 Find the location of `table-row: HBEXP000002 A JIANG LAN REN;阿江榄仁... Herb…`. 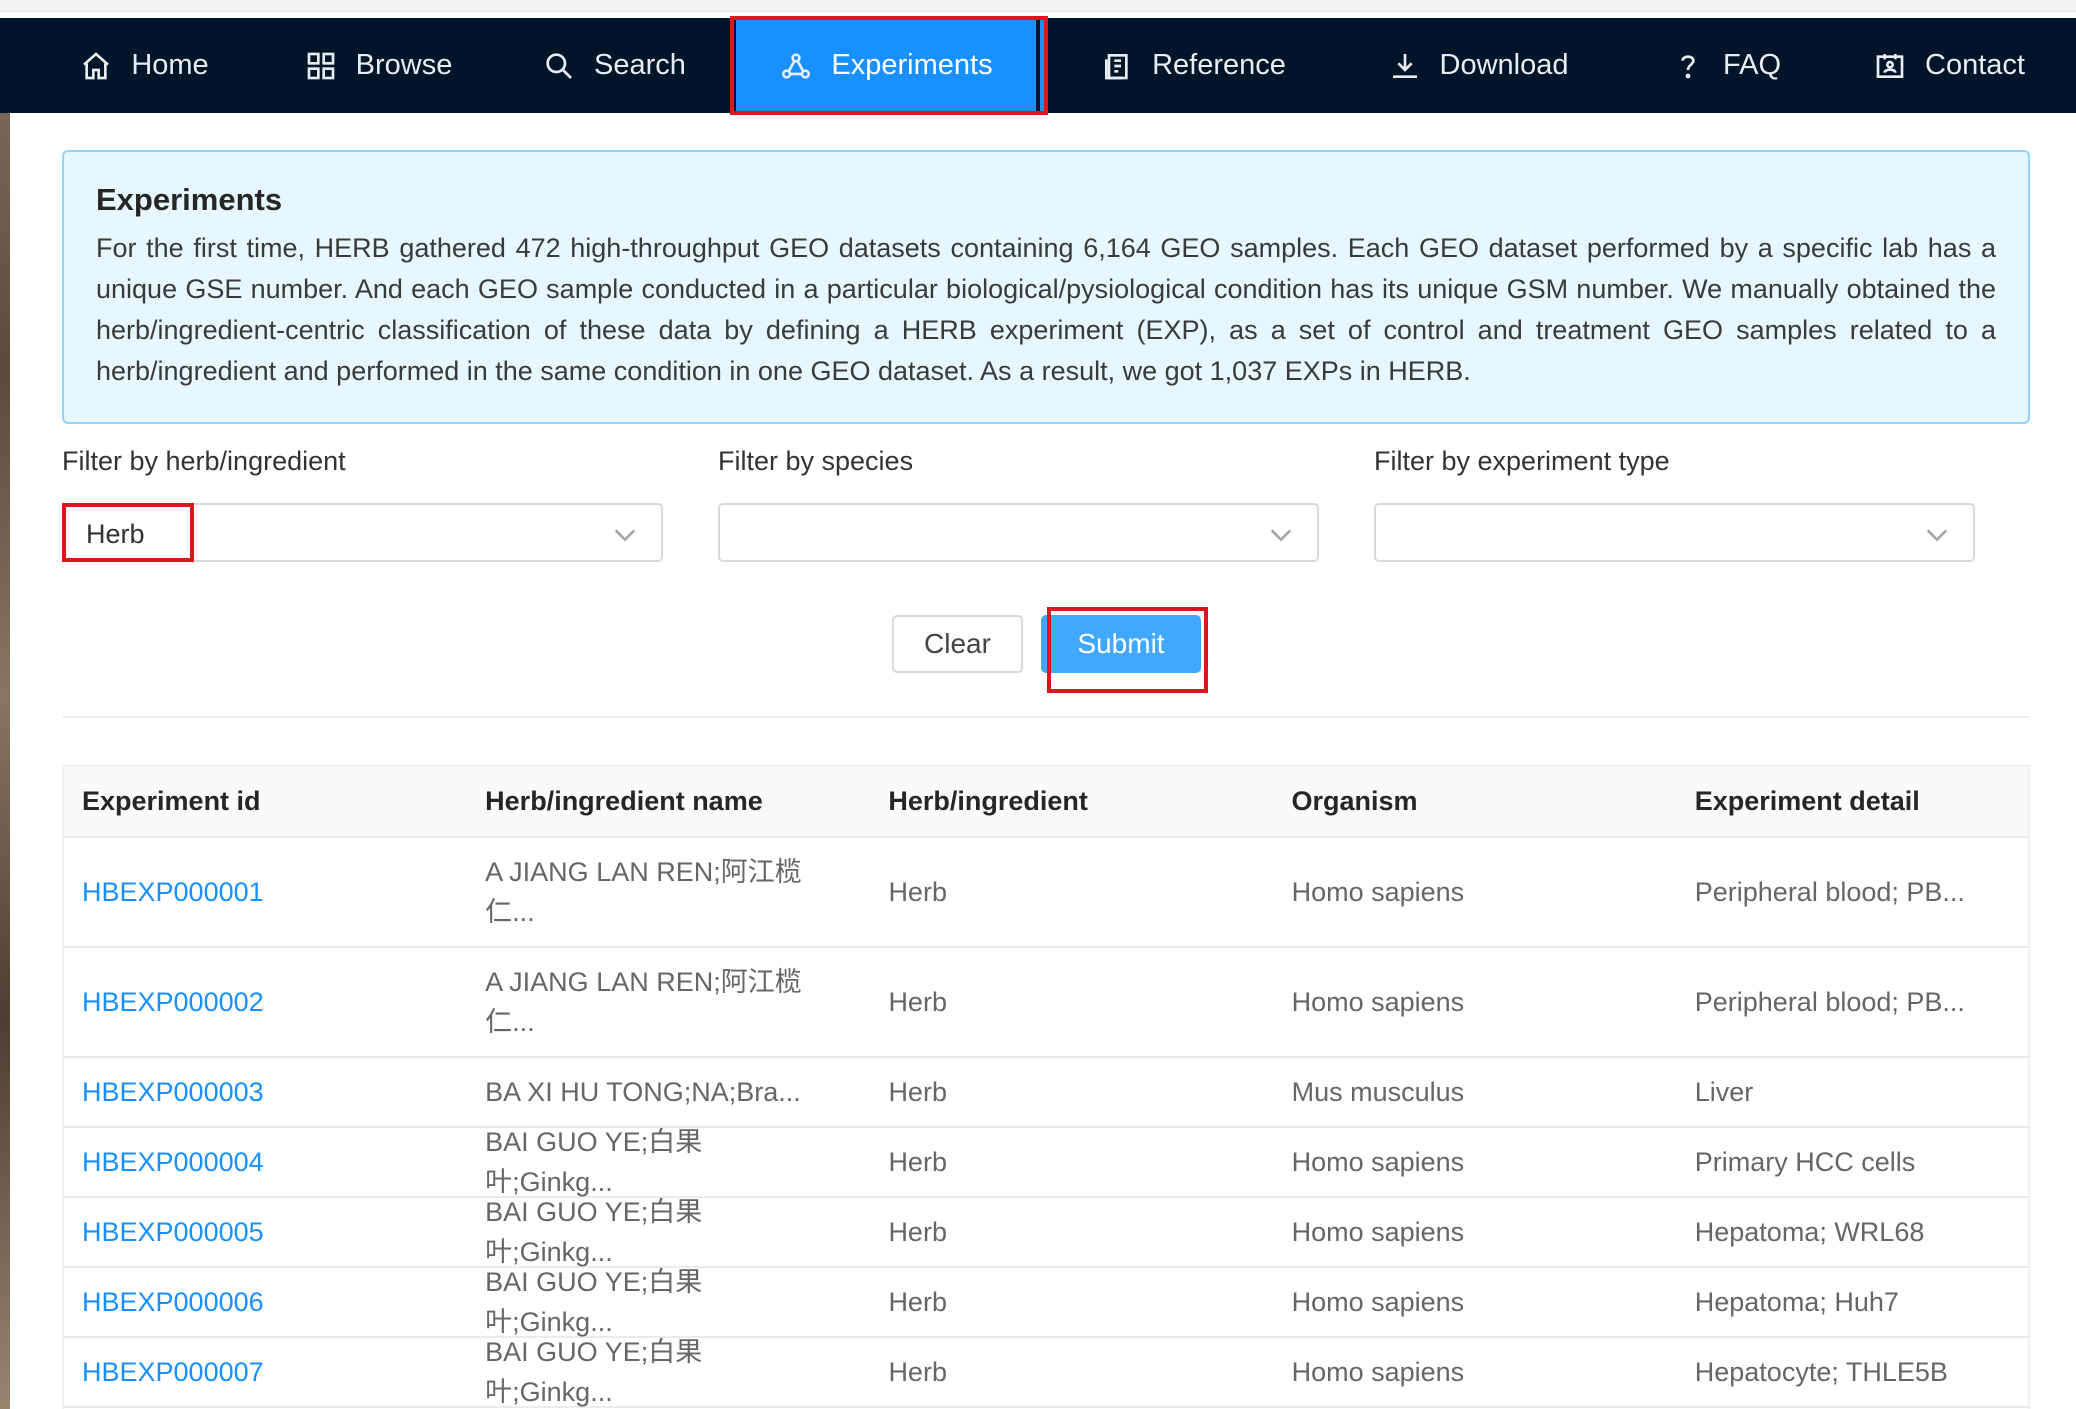

table-row: HBEXP000002 A JIANG LAN REN;阿江榄仁... Herb… is located at coordinates (1046, 1003).